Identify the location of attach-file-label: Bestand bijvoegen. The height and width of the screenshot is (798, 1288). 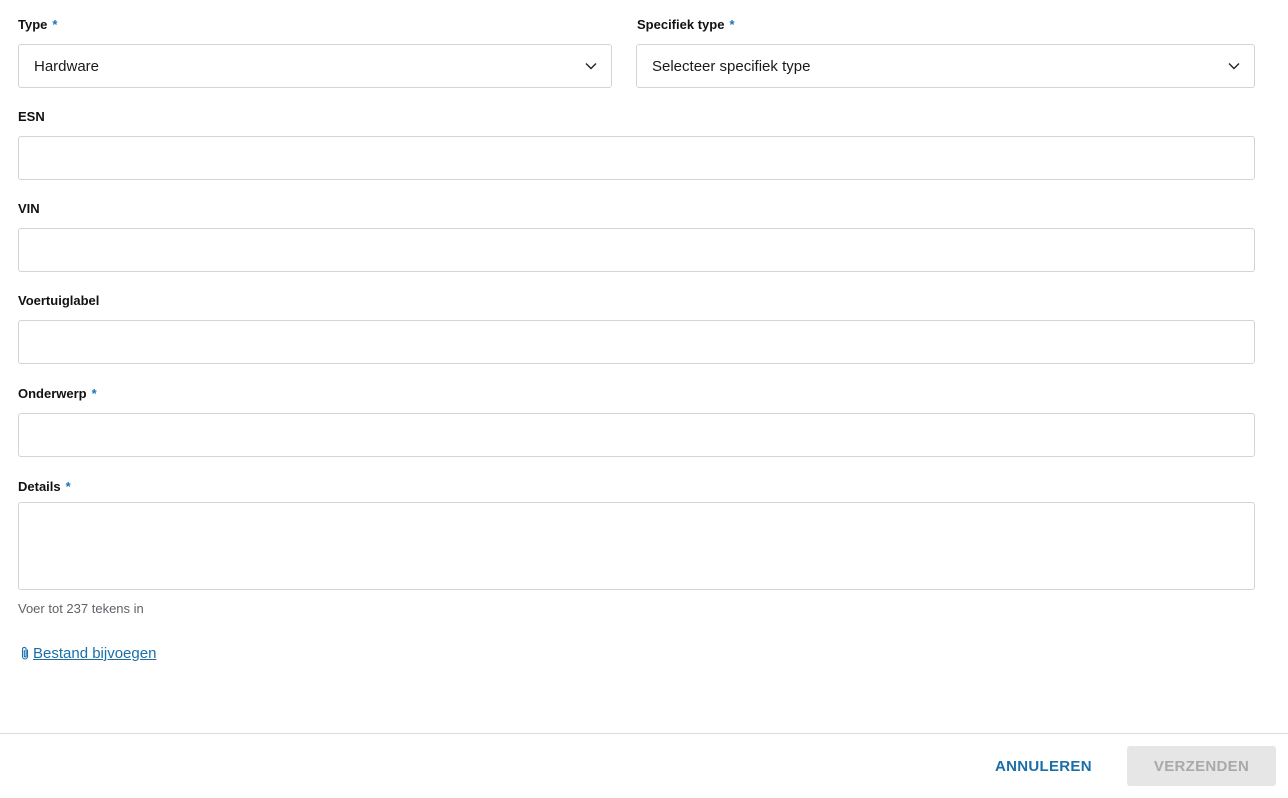
(95, 653).